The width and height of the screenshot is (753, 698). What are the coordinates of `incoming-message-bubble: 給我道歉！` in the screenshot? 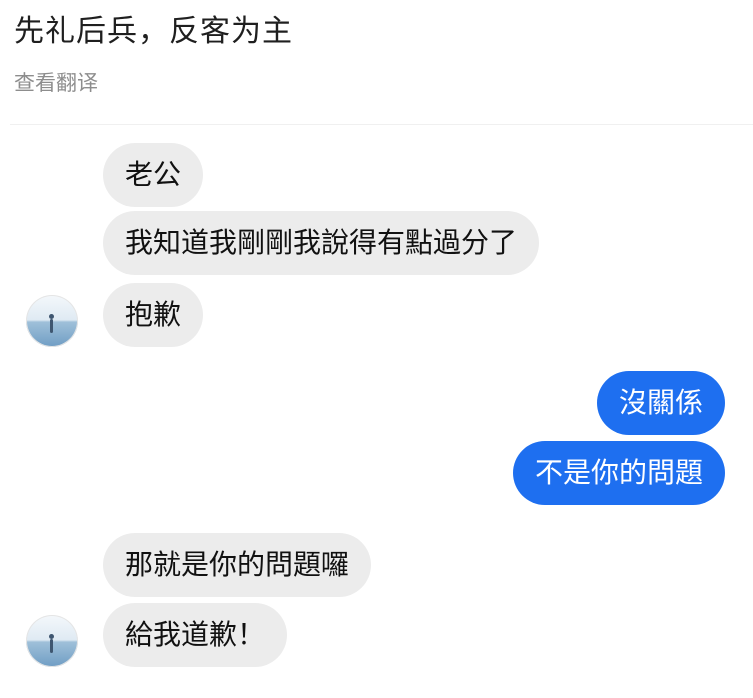 It's located at (195, 635).